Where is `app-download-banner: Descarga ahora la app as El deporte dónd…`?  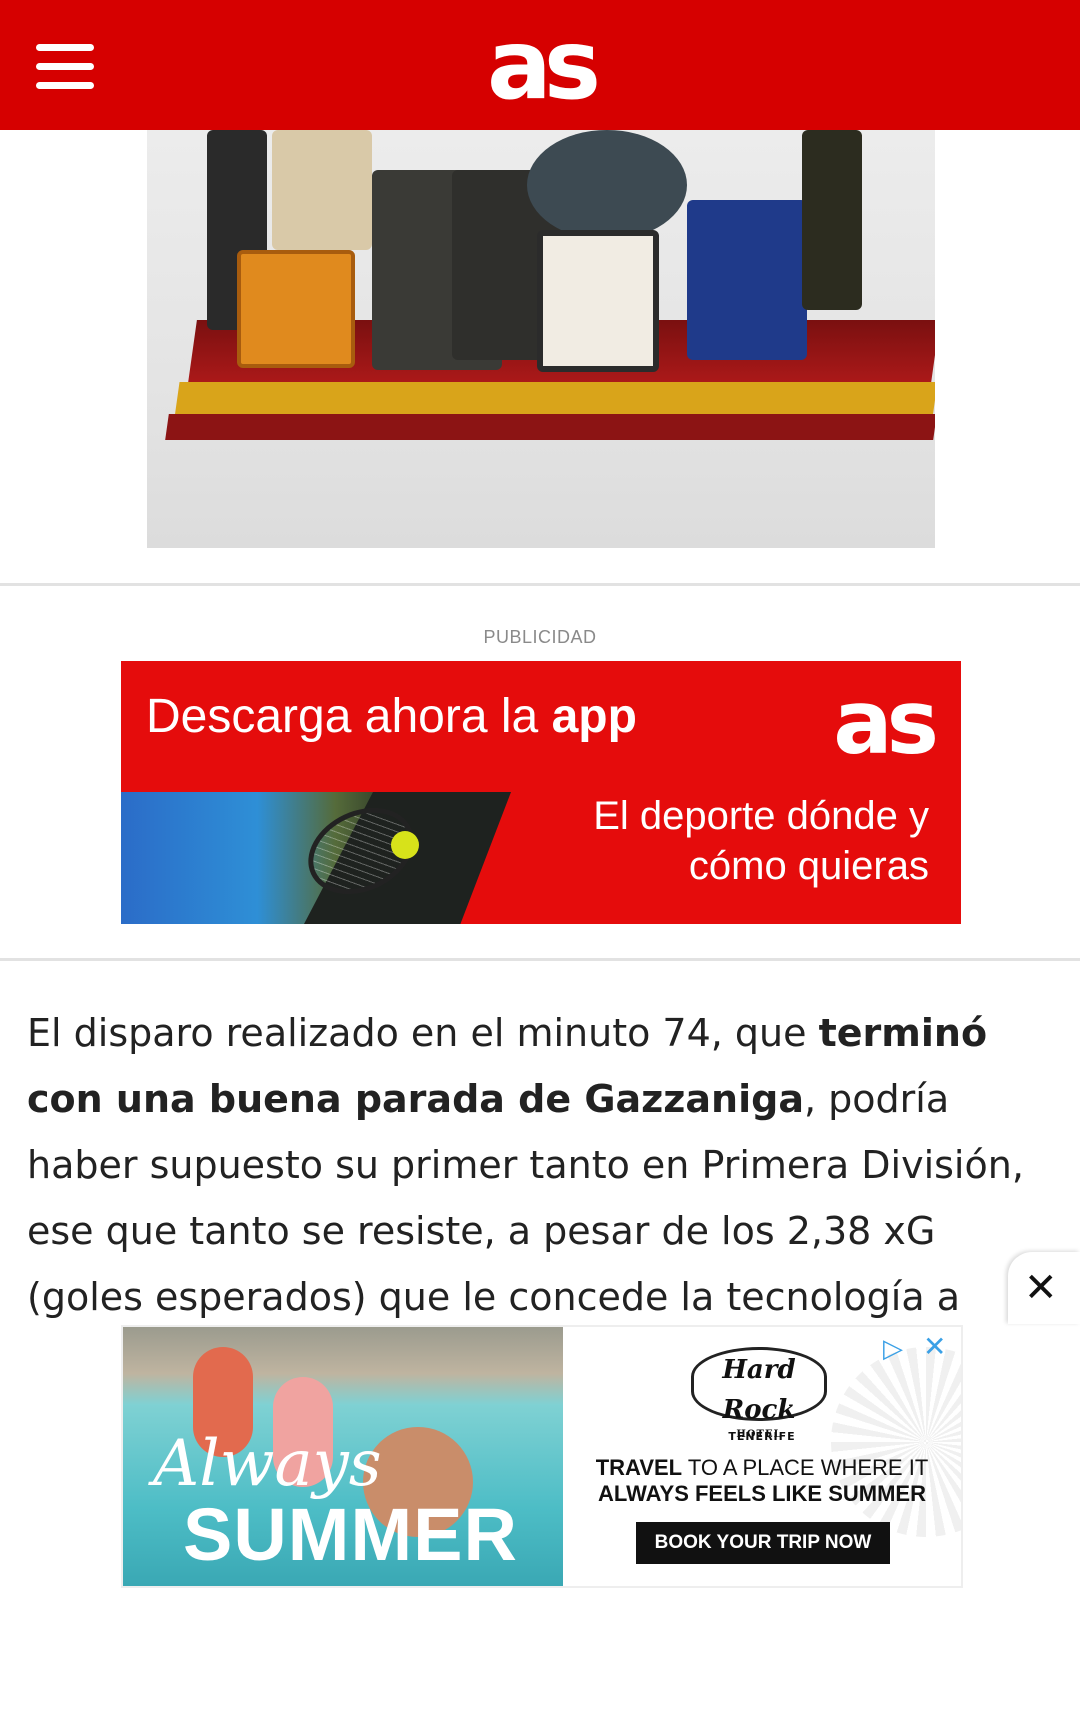 app-download-banner: Descarga ahora la app as El deporte dónd… is located at coordinates (541, 792).